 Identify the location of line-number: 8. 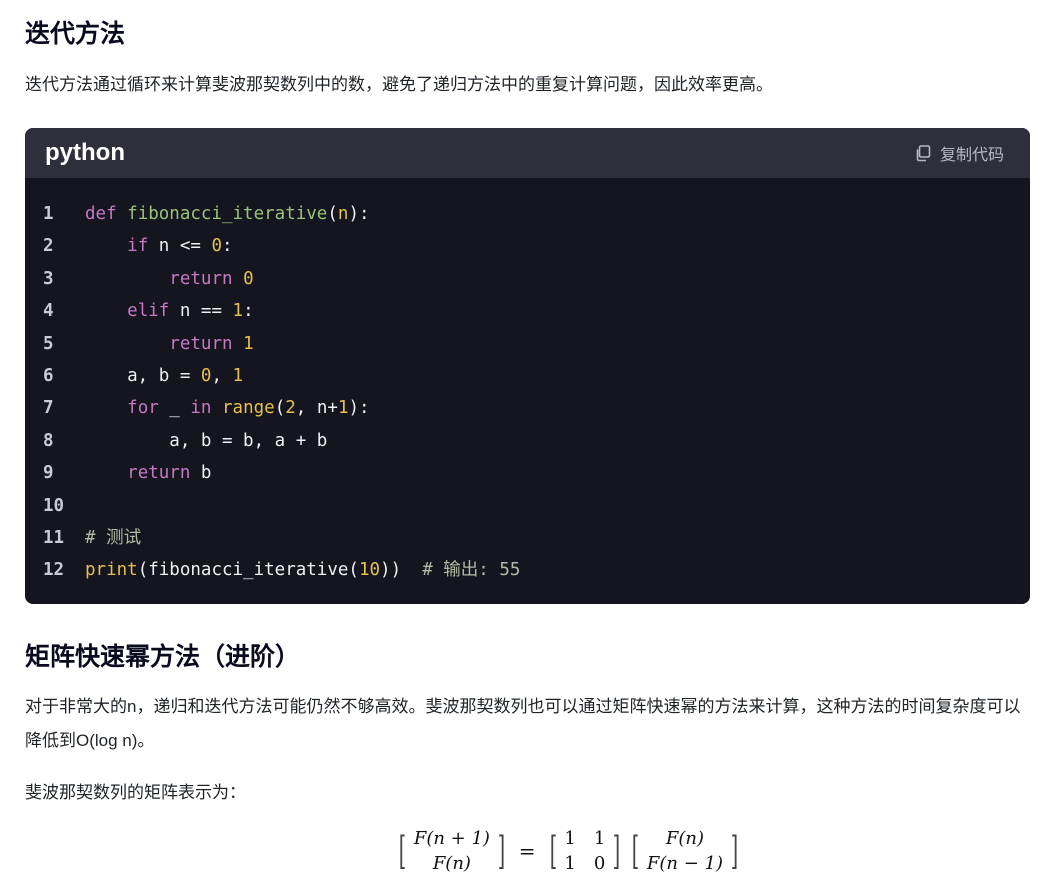
(48, 440).